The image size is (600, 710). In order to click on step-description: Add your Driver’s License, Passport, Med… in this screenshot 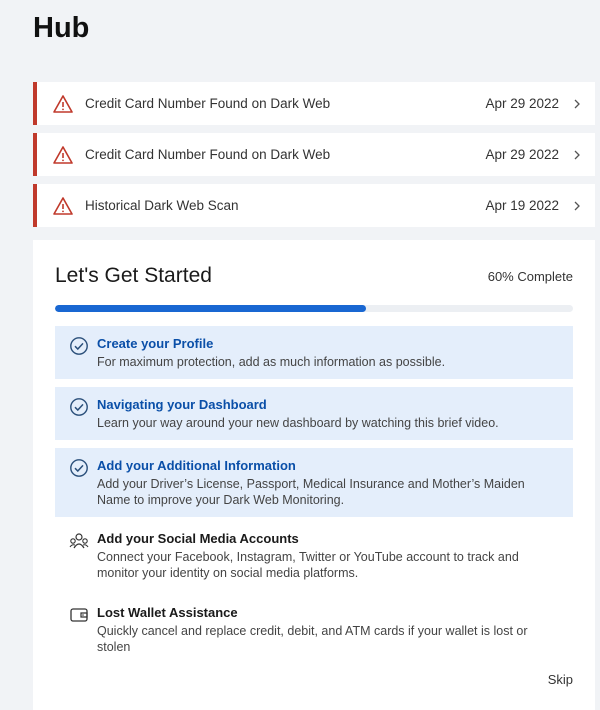, I will do `click(311, 492)`.